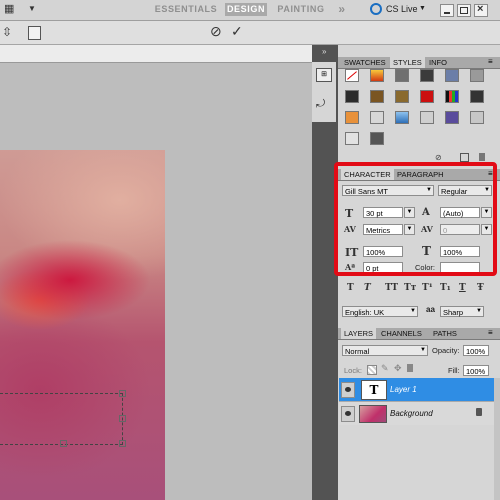  What do you see at coordinates (216, 31) in the screenshot?
I see `cancel-edit-icon: ⊘` at bounding box center [216, 31].